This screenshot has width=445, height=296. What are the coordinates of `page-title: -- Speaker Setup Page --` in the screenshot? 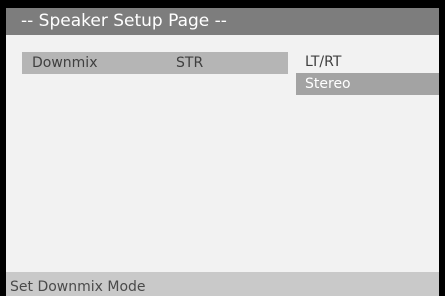 It's located at (222, 21).